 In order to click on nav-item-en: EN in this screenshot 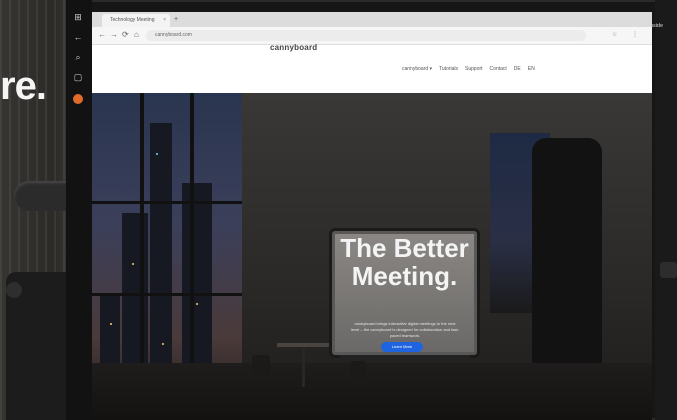, I will do `click(531, 69)`.